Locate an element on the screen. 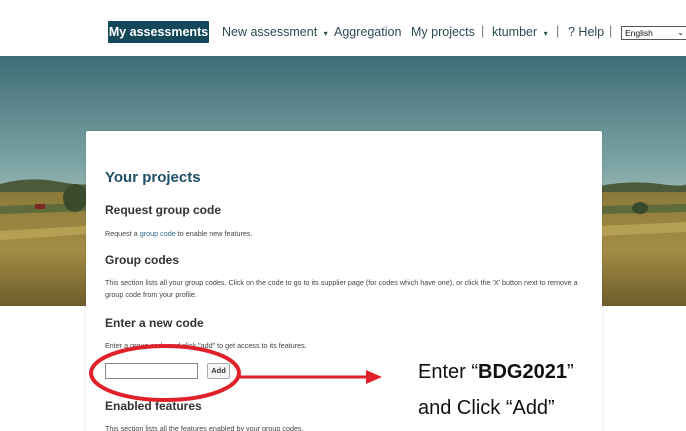 This screenshot has width=686, height=431. annotation-prefix: Enter “ is located at coordinates (448, 372).